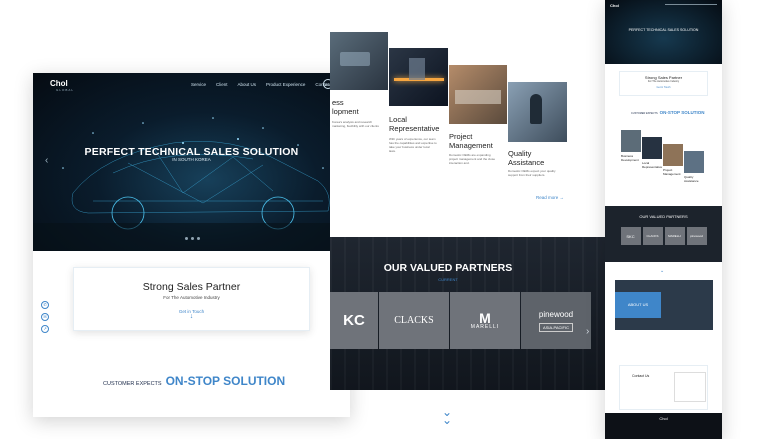 The width and height of the screenshot is (780, 439). Describe the element at coordinates (359, 61) in the screenshot. I see `service-photo-business` at that location.